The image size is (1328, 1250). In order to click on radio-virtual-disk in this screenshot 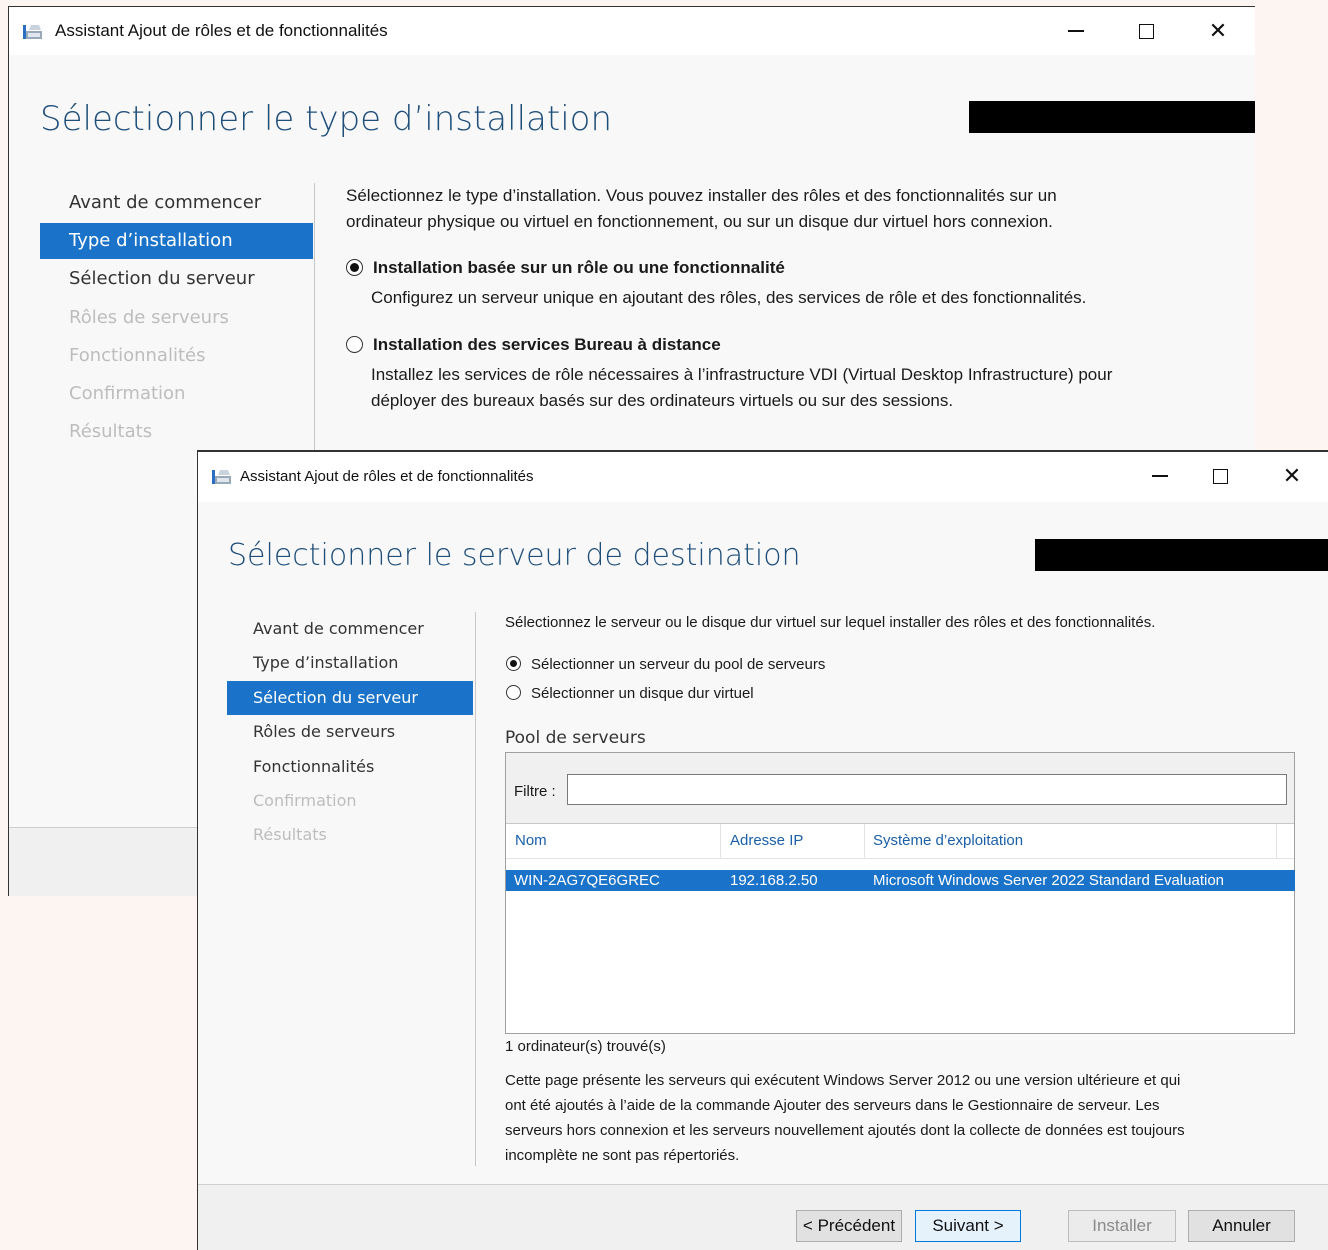, I will do `click(513, 693)`.